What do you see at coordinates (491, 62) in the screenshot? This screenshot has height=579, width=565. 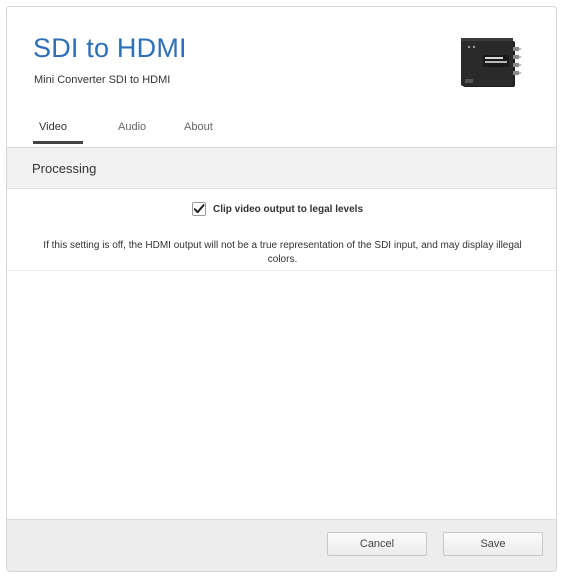 I see `converter-device-icon` at bounding box center [491, 62].